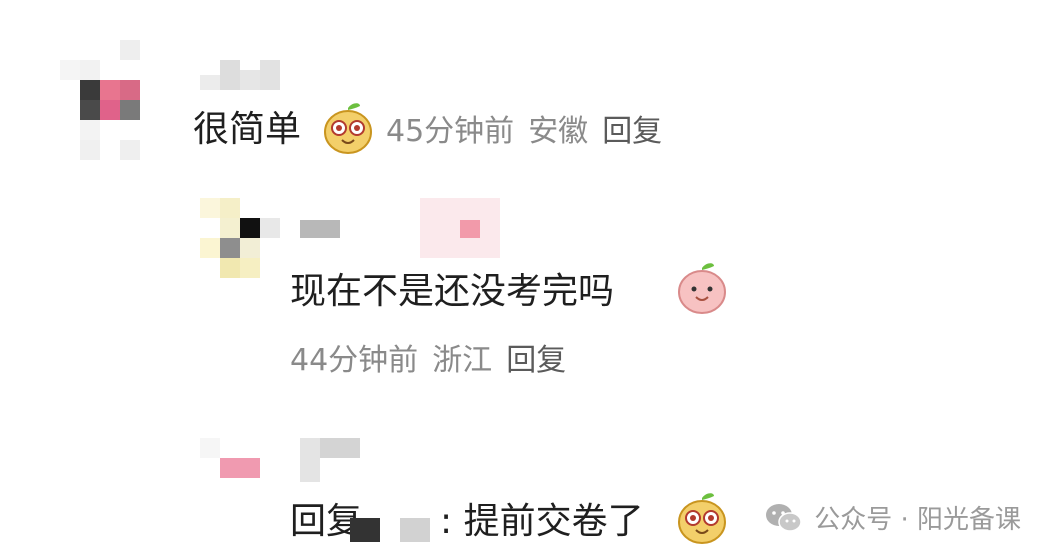 Image resolution: width=1053 pixels, height=560 pixels. What do you see at coordinates (702, 288) in the screenshot?
I see `peach-face-emoji` at bounding box center [702, 288].